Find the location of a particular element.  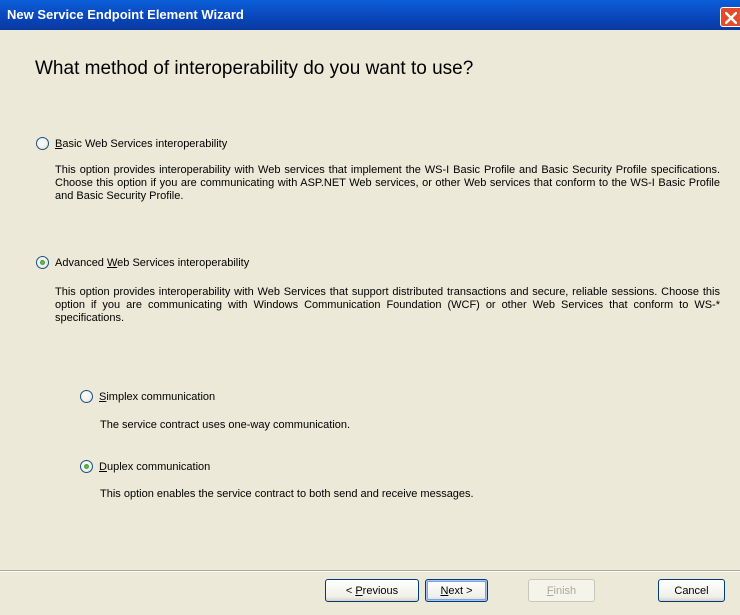

basic-interop-radio is located at coordinates (42, 143).